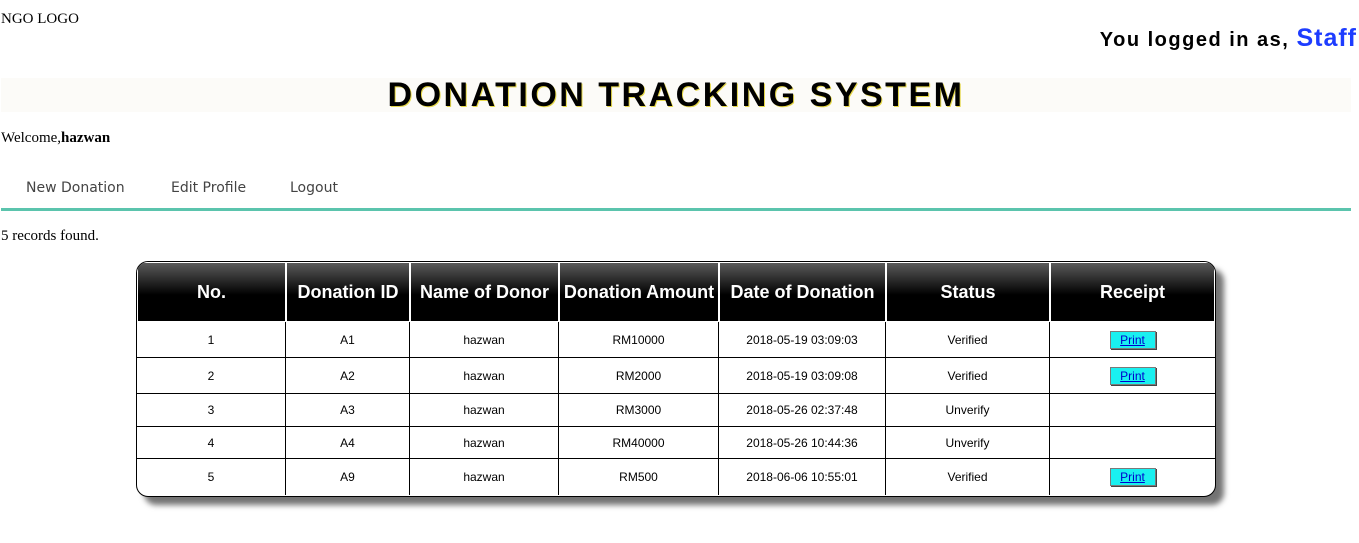 This screenshot has height=543, width=1359. Describe the element at coordinates (639, 443) in the screenshot. I see `cell-donation-amount: RM40000` at that location.